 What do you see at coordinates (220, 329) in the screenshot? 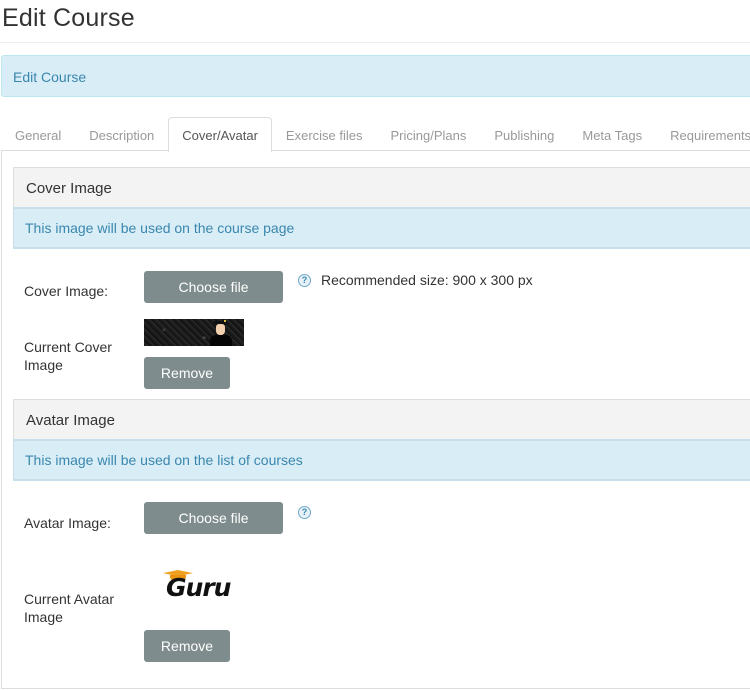
I see `graduate-head-shape` at bounding box center [220, 329].